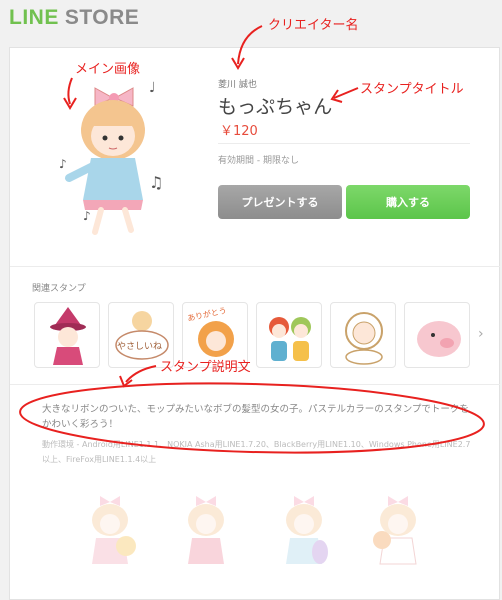 The width and height of the screenshot is (502, 600). I want to click on annotation-title: スタンプタイトル, so click(412, 89).